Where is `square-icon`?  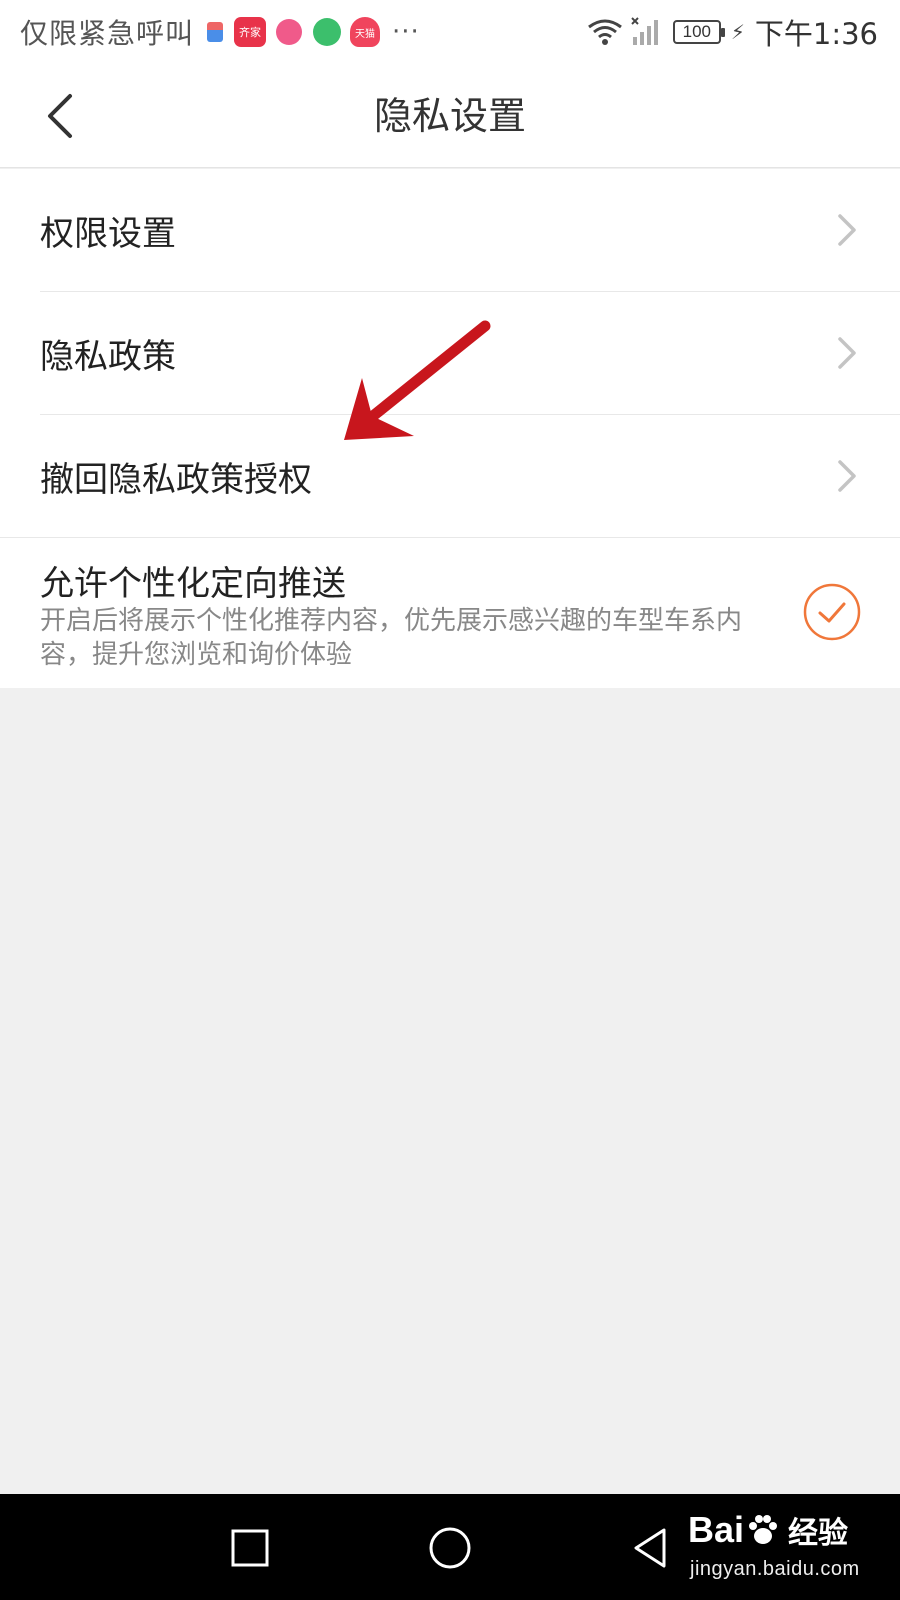
square-icon is located at coordinates (250, 1548).